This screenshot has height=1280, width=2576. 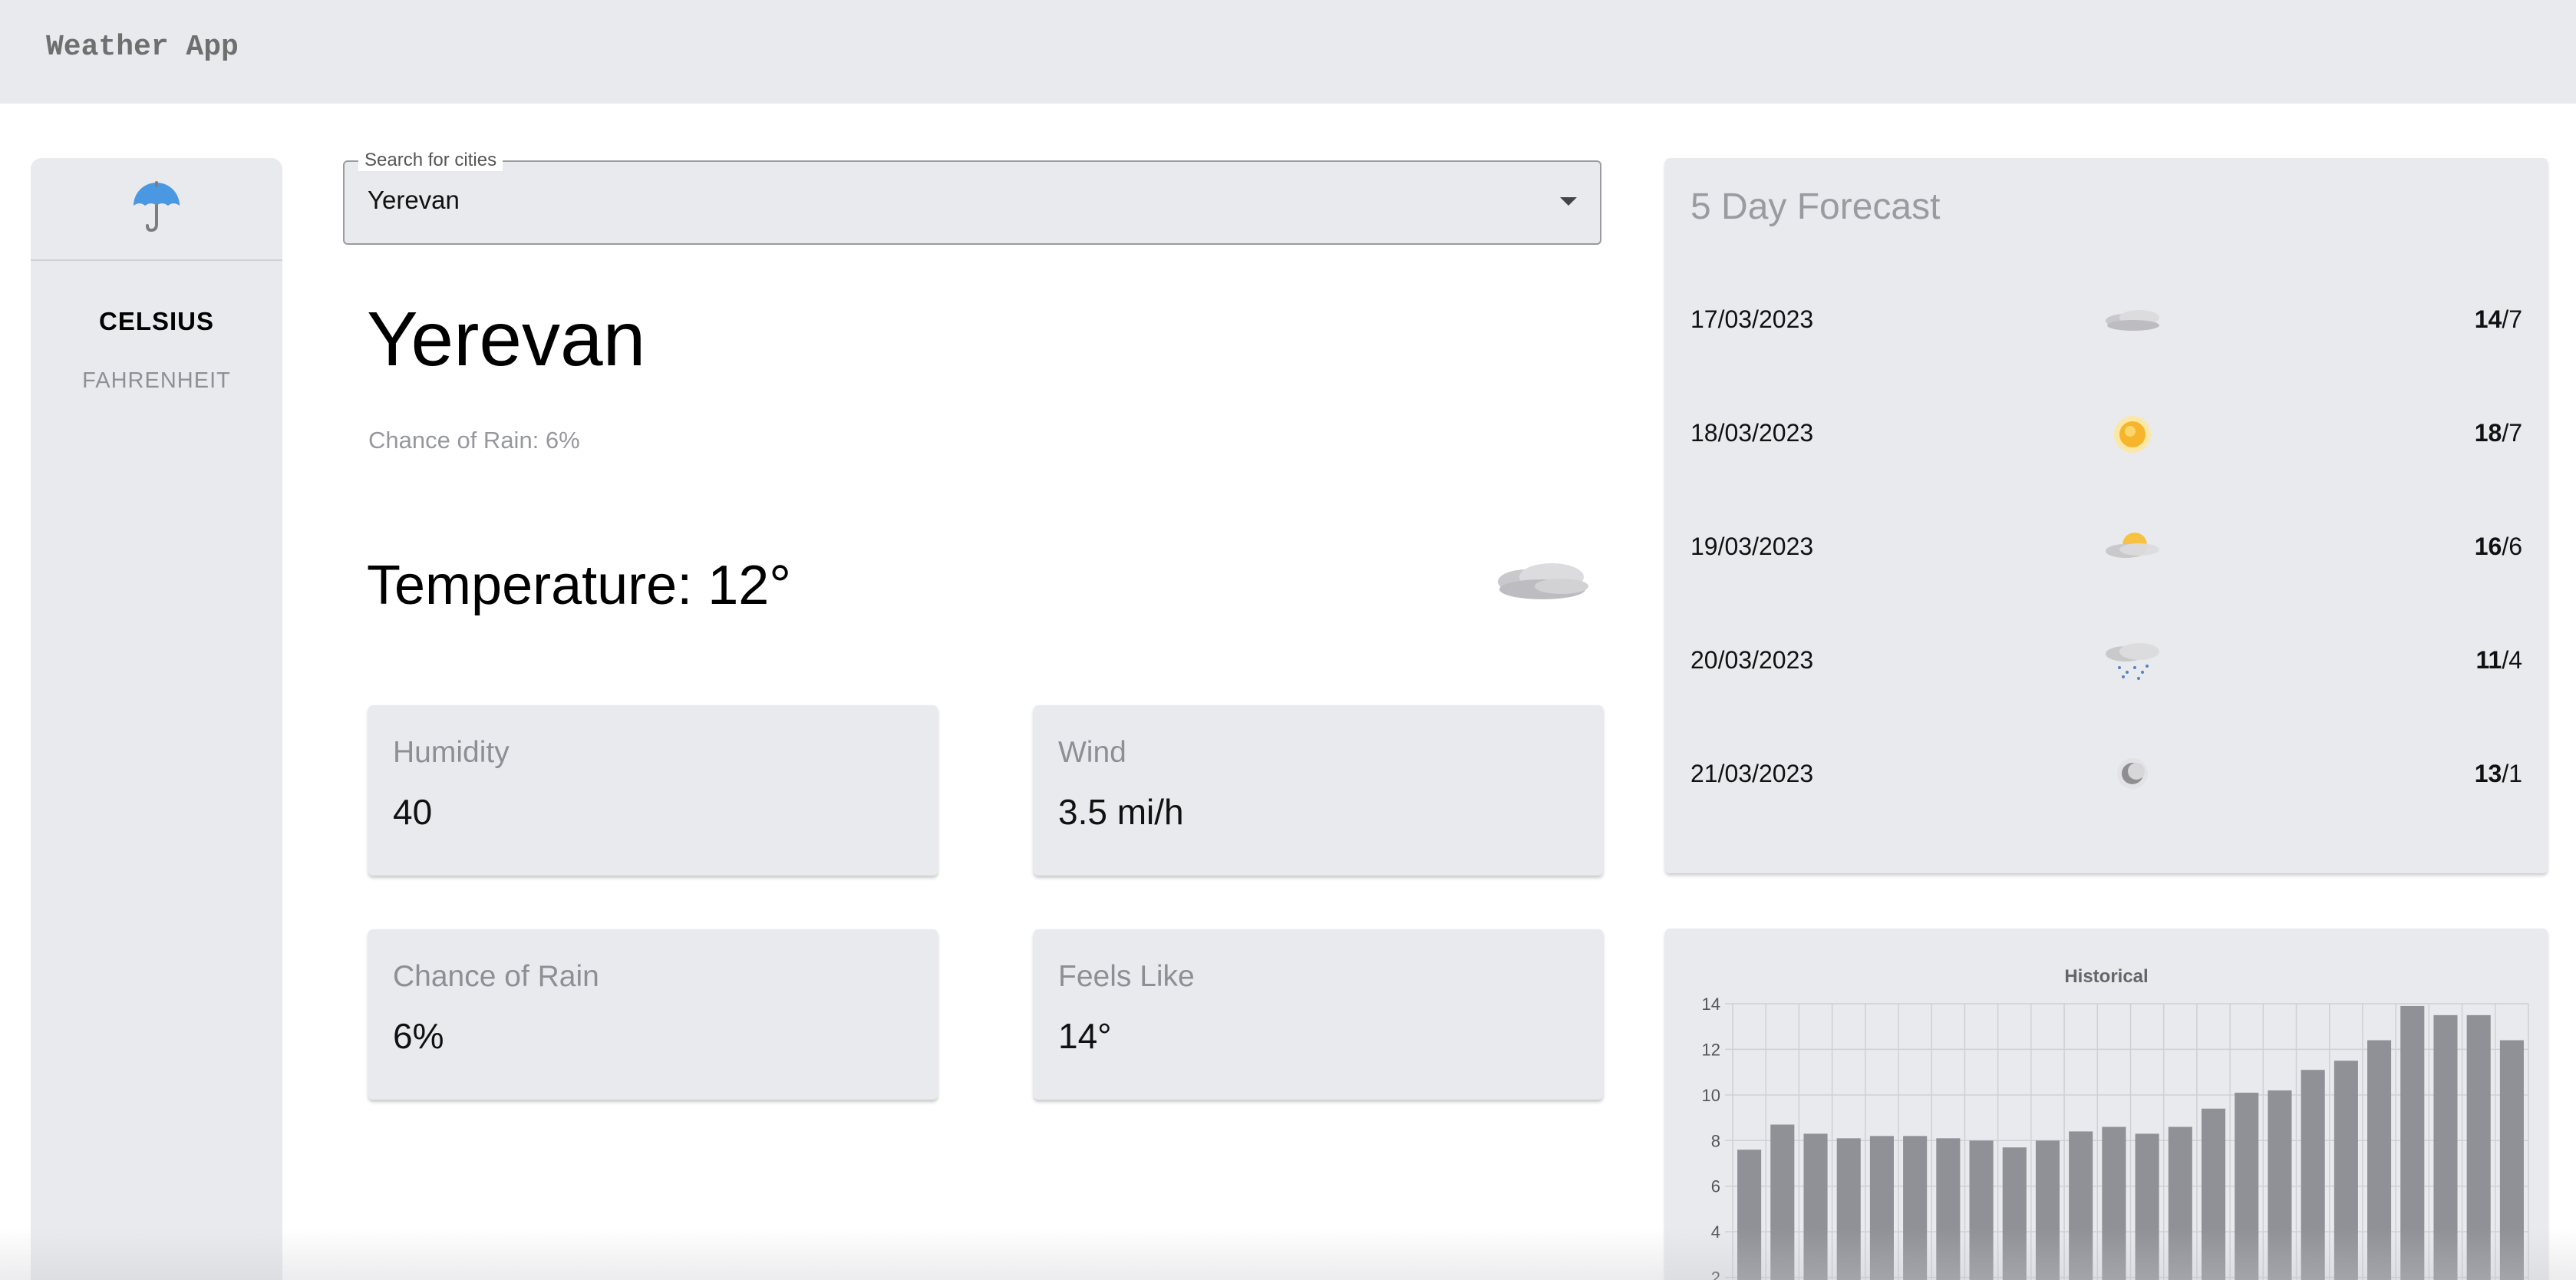 What do you see at coordinates (1318, 791) in the screenshot?
I see `wind-card: Wind 3.5 mi/h` at bounding box center [1318, 791].